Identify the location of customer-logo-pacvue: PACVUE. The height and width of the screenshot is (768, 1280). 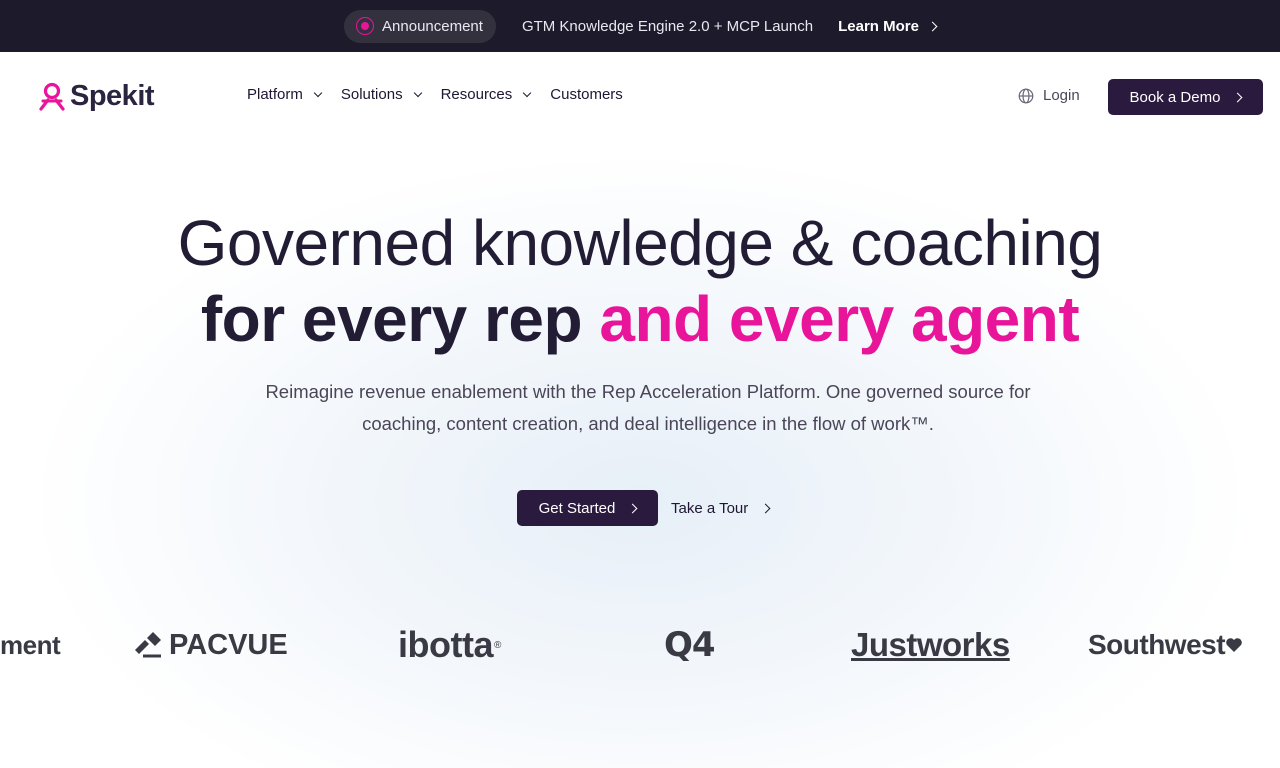
(210, 645).